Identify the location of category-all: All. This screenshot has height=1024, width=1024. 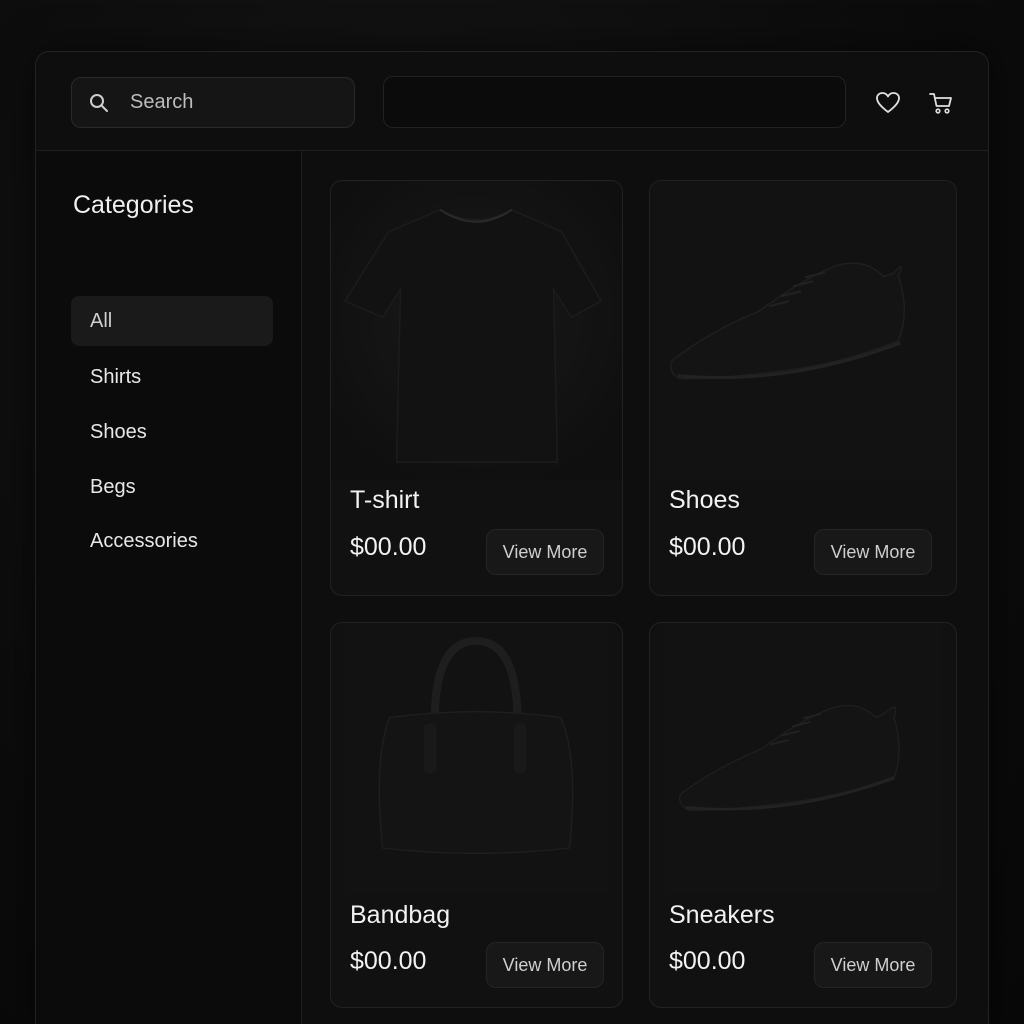
(172, 321).